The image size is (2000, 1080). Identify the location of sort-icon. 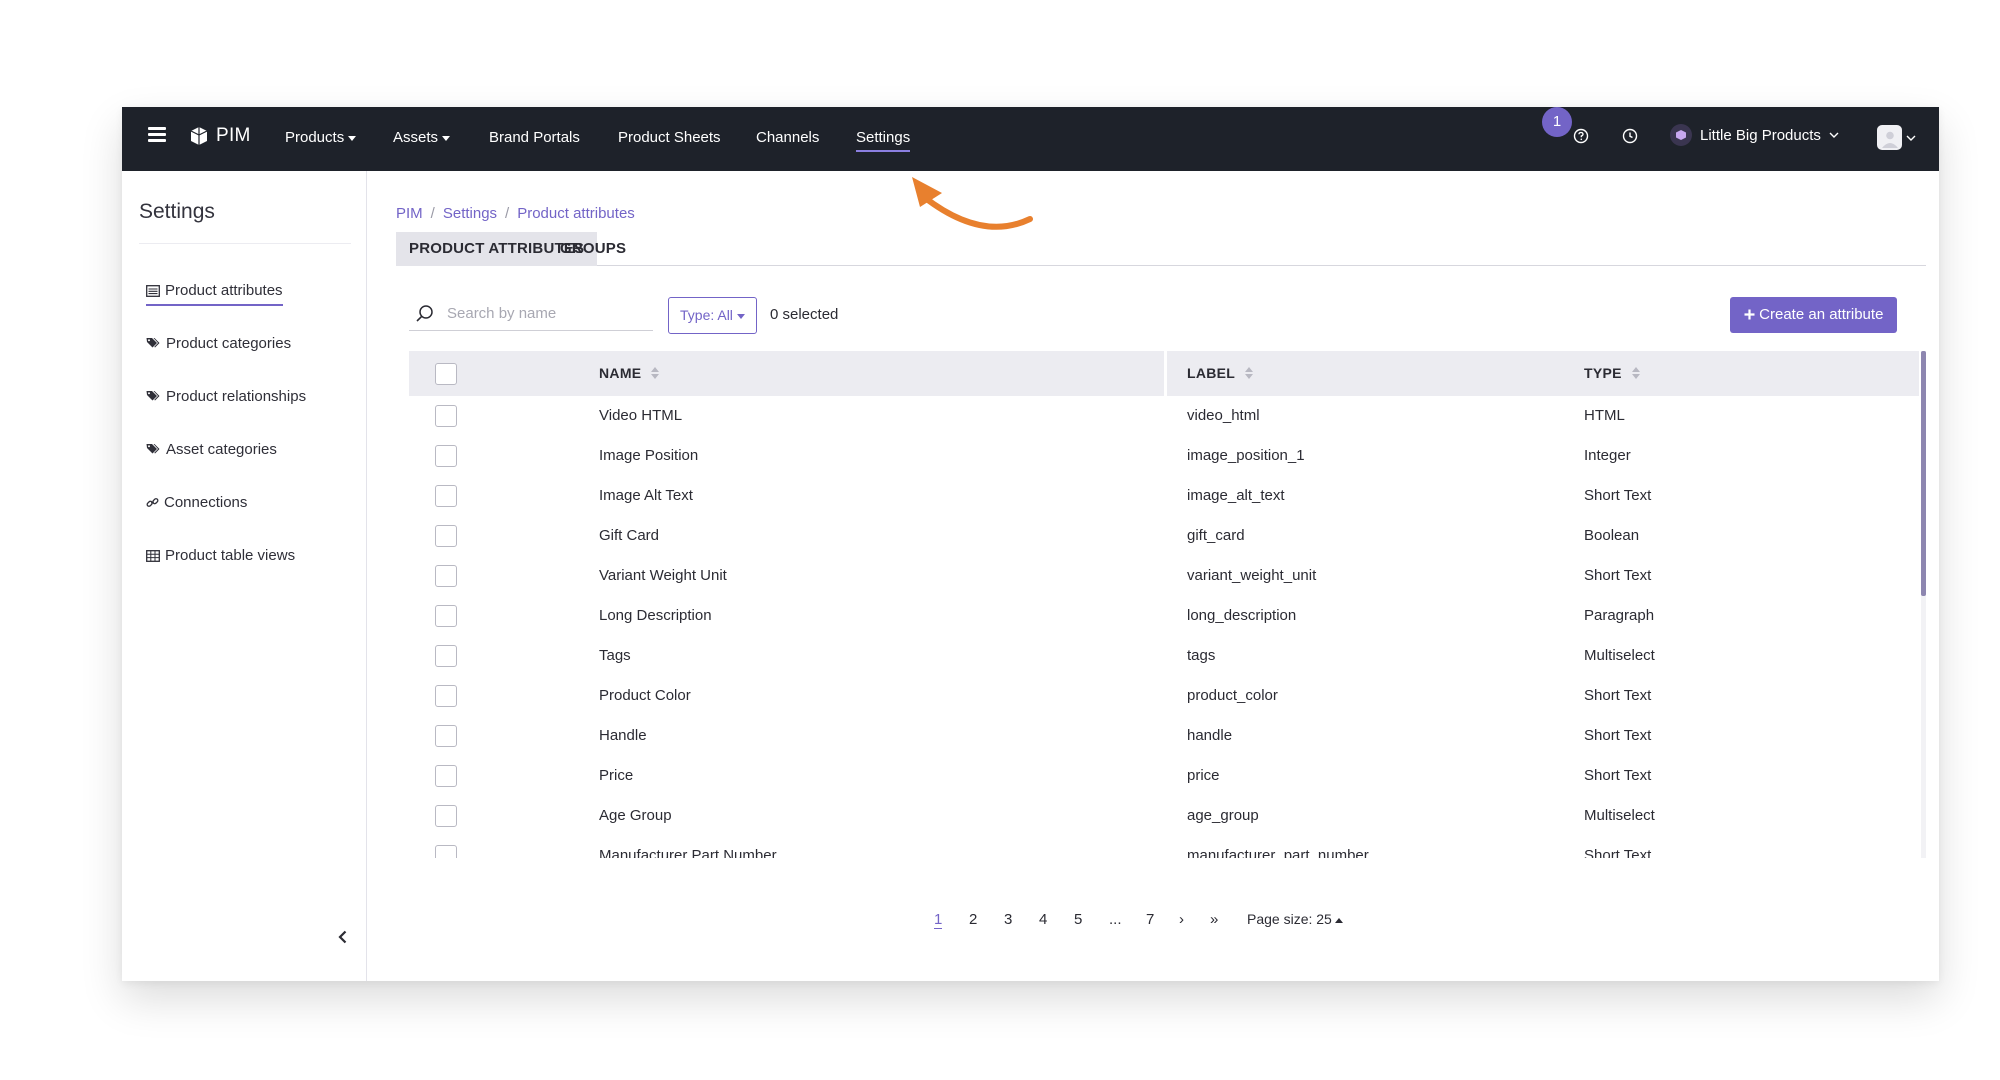
(655, 373).